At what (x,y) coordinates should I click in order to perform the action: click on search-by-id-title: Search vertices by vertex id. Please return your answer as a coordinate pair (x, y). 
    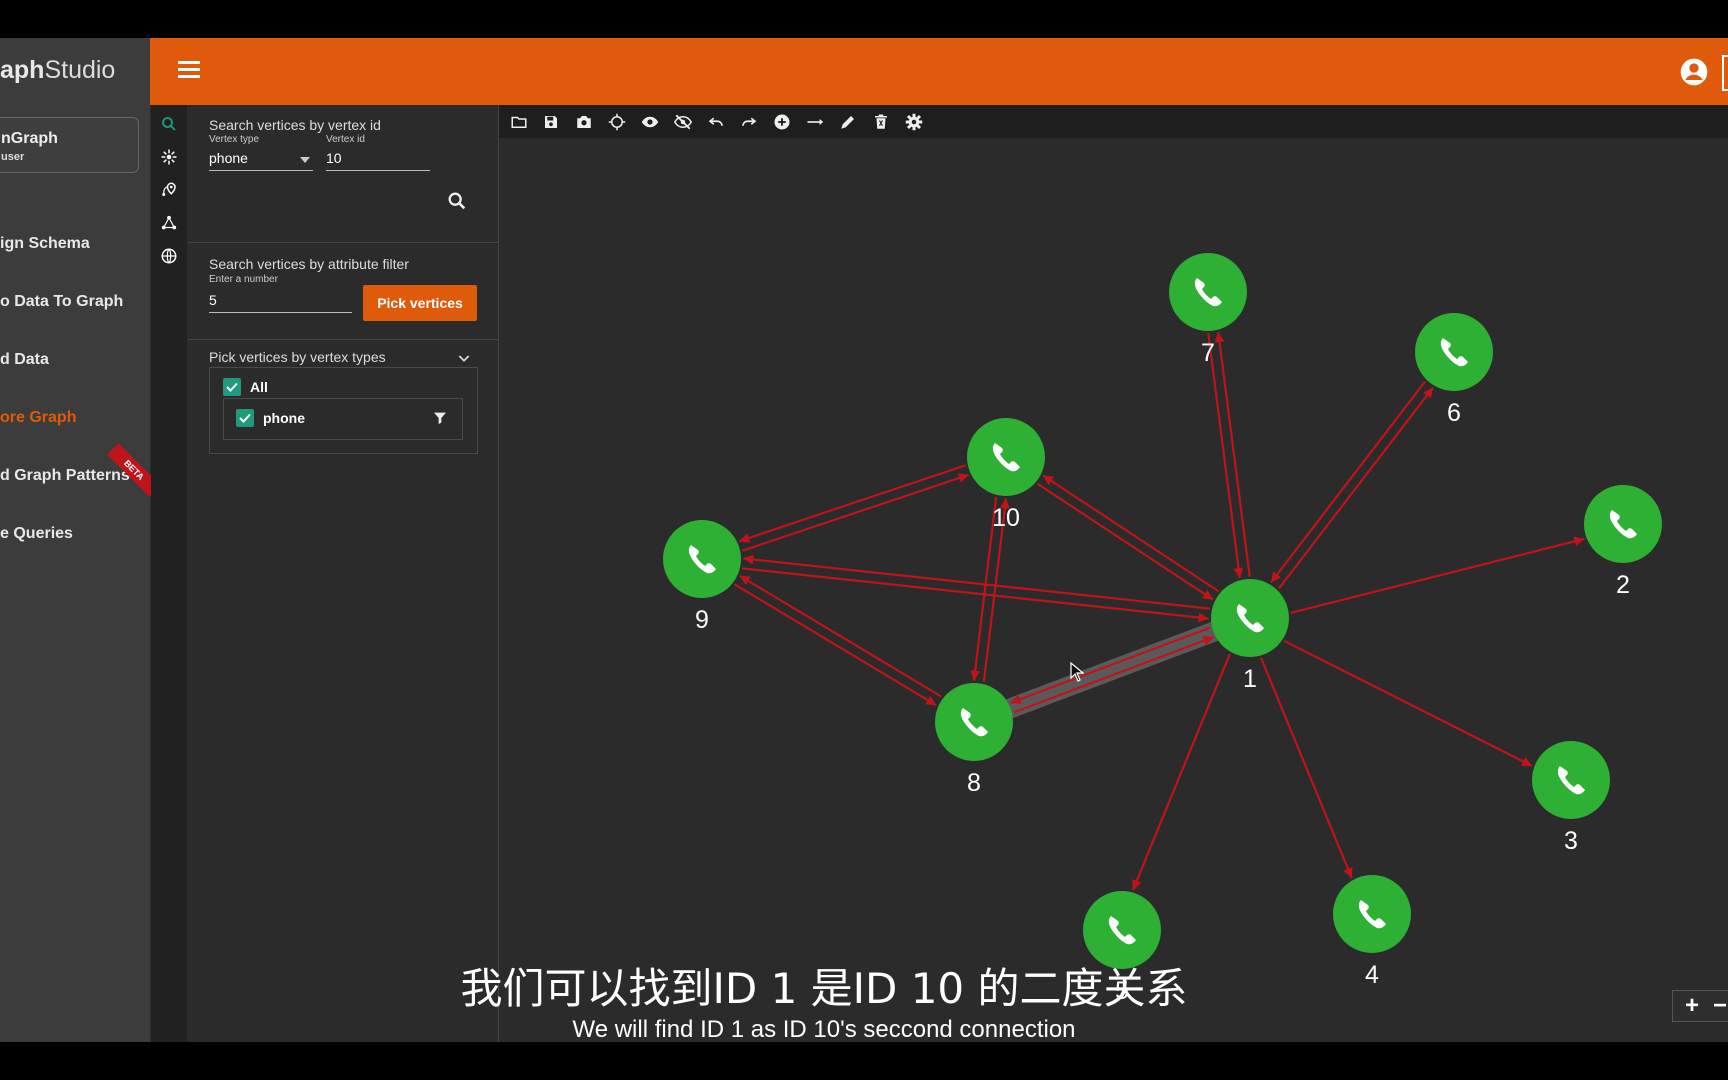
    Looking at the image, I should click on (295, 125).